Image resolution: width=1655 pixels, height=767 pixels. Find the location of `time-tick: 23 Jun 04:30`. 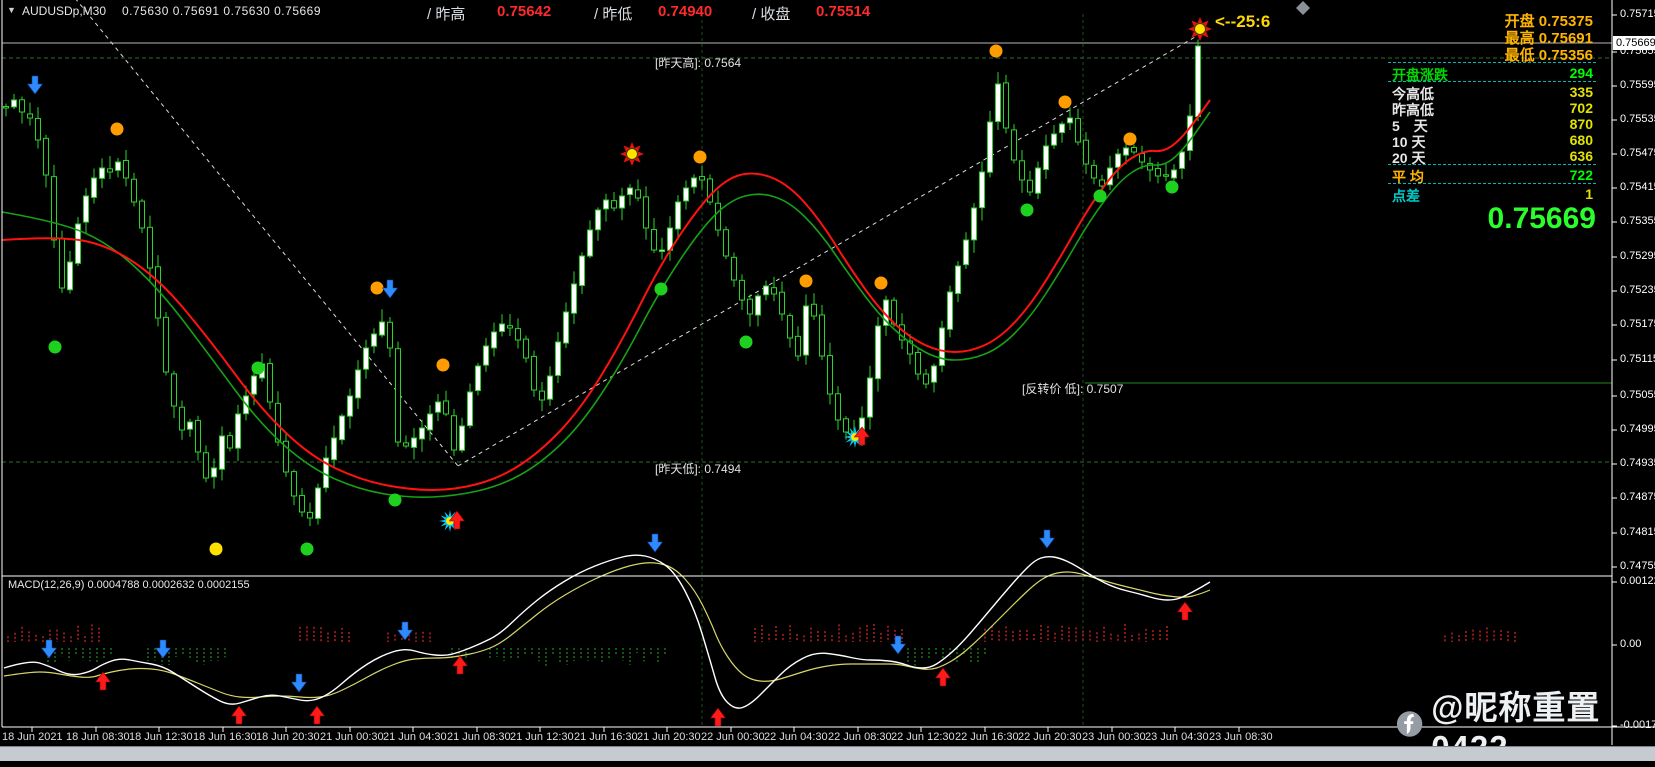

time-tick: 23 Jun 04:30 is located at coordinates (1177, 737).